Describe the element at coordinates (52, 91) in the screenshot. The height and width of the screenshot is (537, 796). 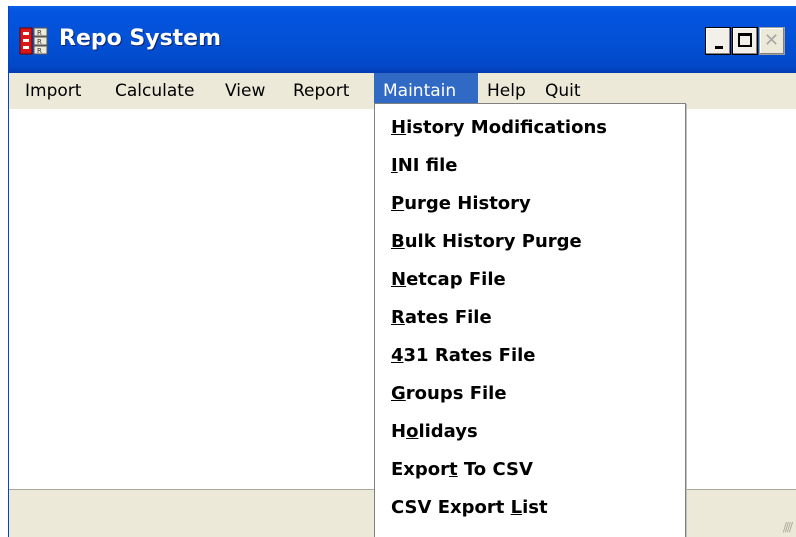
I see `menu-import: Import` at that location.